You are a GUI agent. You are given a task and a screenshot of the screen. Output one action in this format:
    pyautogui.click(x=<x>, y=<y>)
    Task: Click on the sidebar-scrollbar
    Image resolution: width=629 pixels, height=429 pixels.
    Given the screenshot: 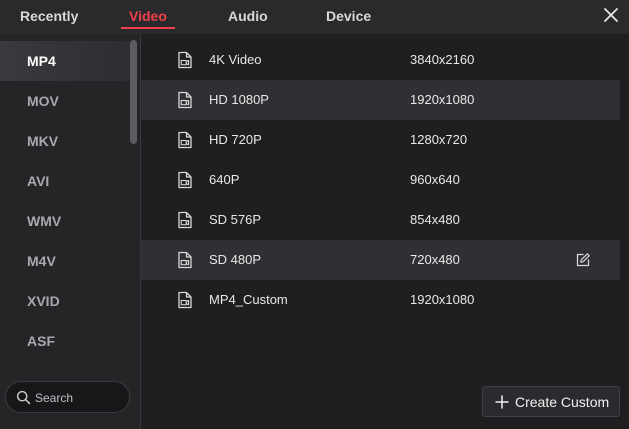 What is the action you would take?
    pyautogui.click(x=133, y=92)
    